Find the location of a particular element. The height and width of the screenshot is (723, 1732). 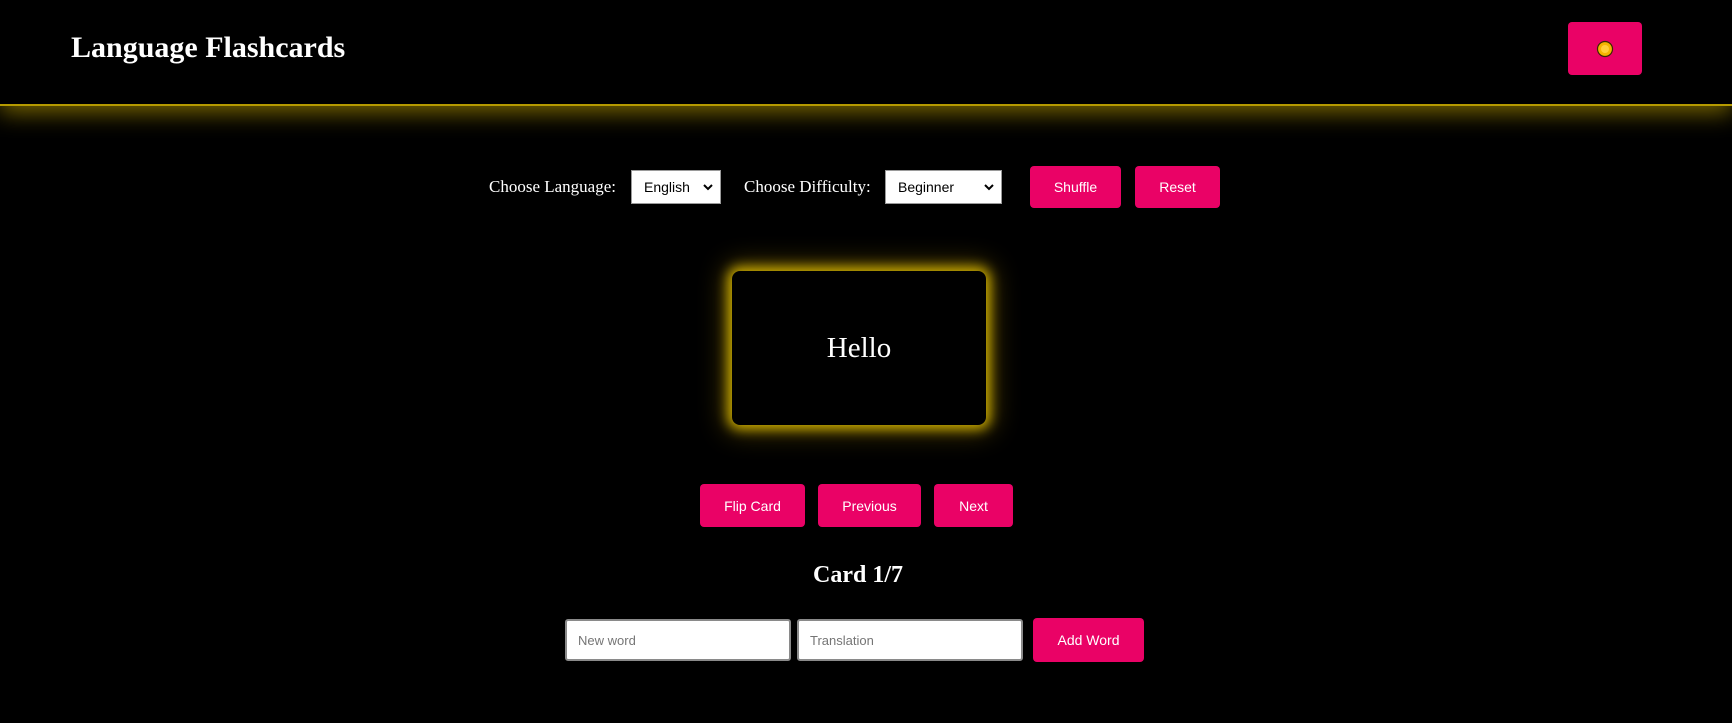

next-button: Next is located at coordinates (973, 505).